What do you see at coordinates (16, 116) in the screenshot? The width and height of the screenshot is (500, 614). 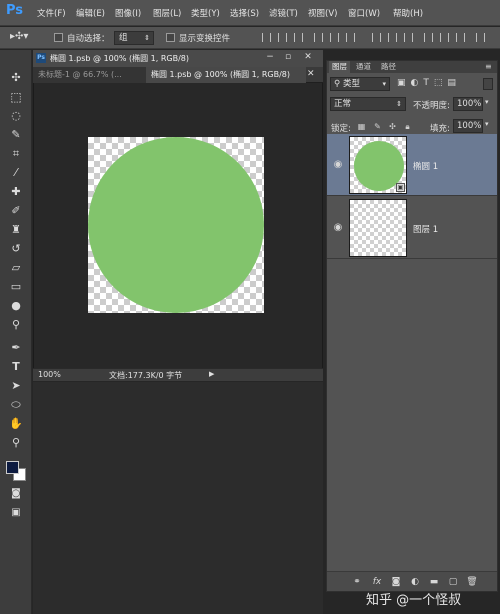 I see `lasso-tool-icon: ◌` at bounding box center [16, 116].